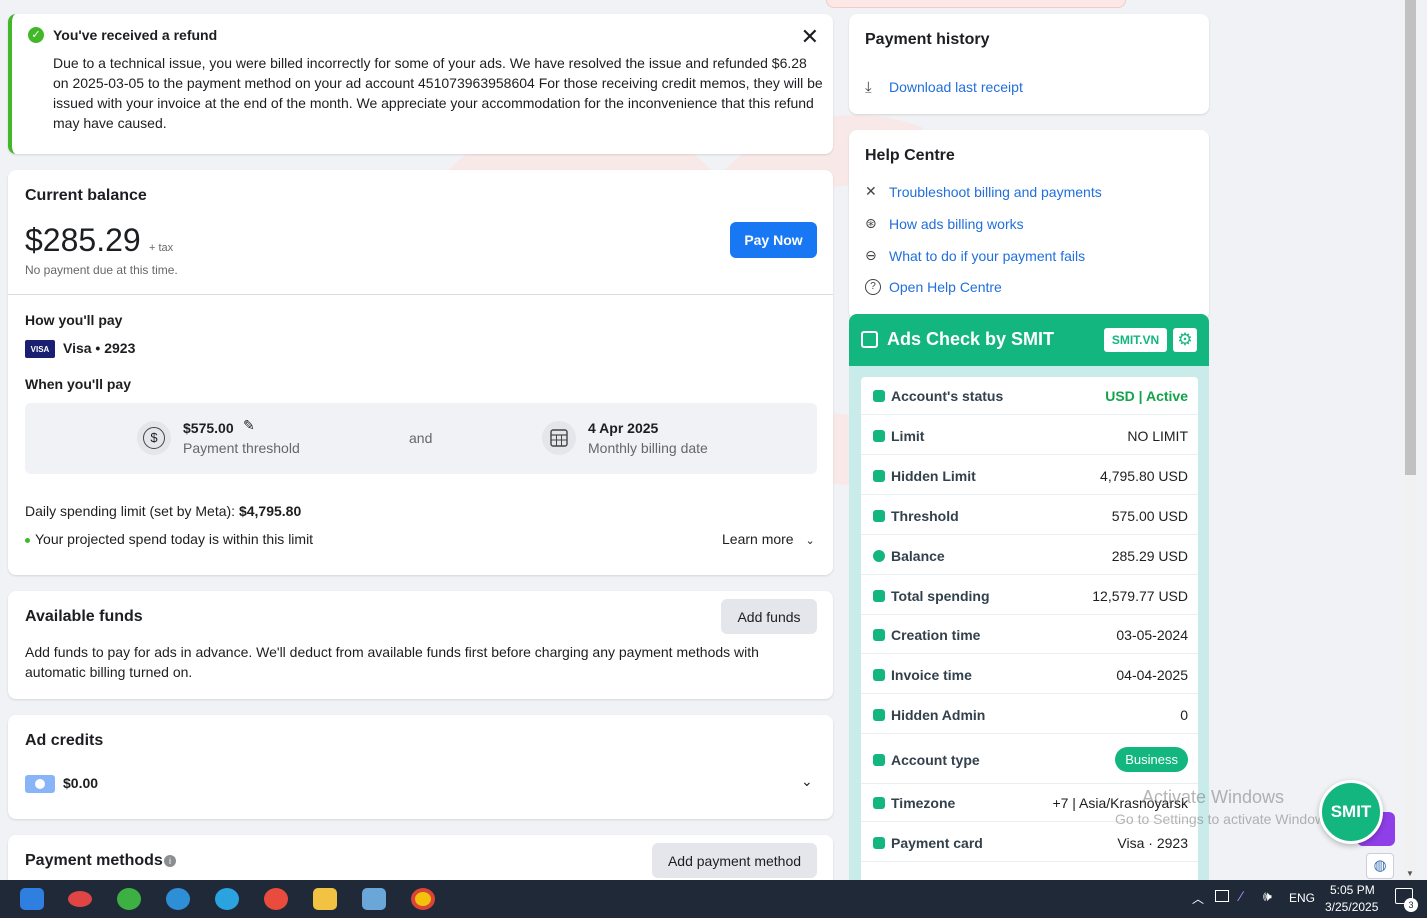 The height and width of the screenshot is (918, 1427). I want to click on smit-row-invoice-time: Invoice time 04-04-2025, so click(1029, 675).